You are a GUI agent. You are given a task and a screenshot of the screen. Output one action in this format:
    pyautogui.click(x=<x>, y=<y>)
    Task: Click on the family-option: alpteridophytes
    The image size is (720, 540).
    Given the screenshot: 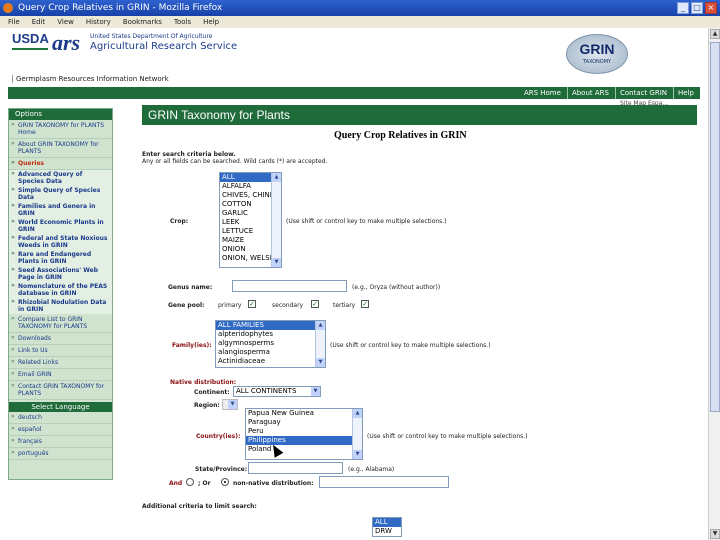 What is the action you would take?
    pyautogui.click(x=270, y=334)
    